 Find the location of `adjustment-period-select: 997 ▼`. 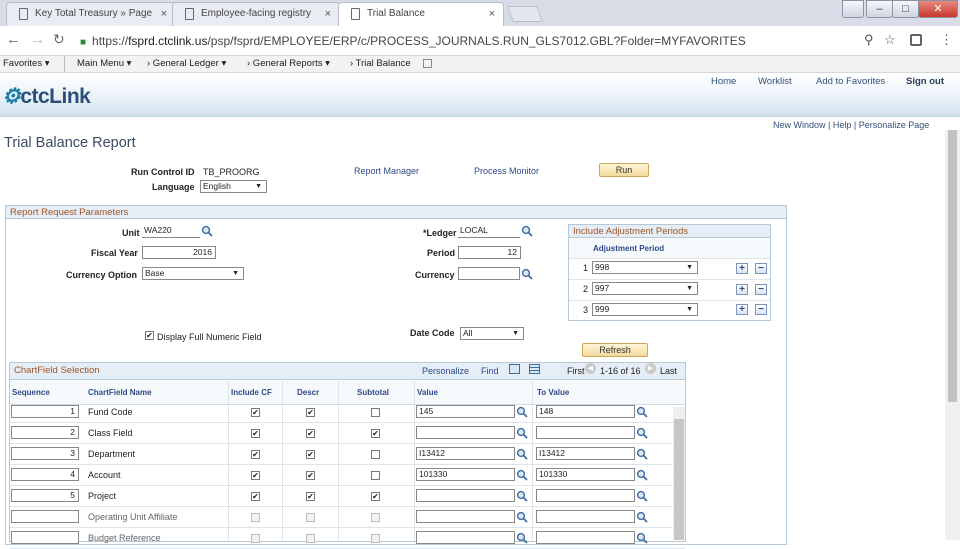

adjustment-period-select: 997 ▼ is located at coordinates (645, 288).